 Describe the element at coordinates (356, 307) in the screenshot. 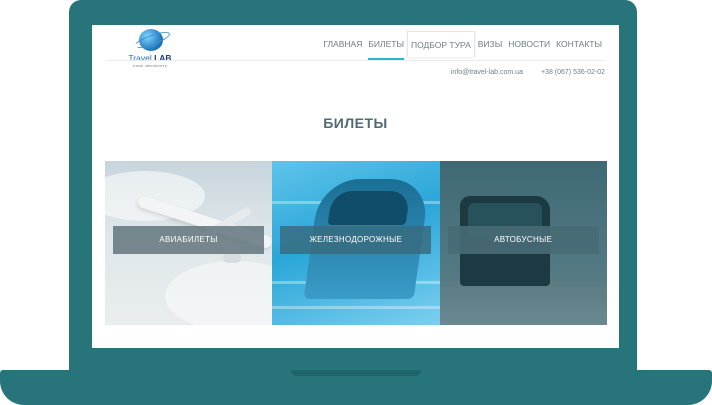

I see `motion-stripe` at that location.